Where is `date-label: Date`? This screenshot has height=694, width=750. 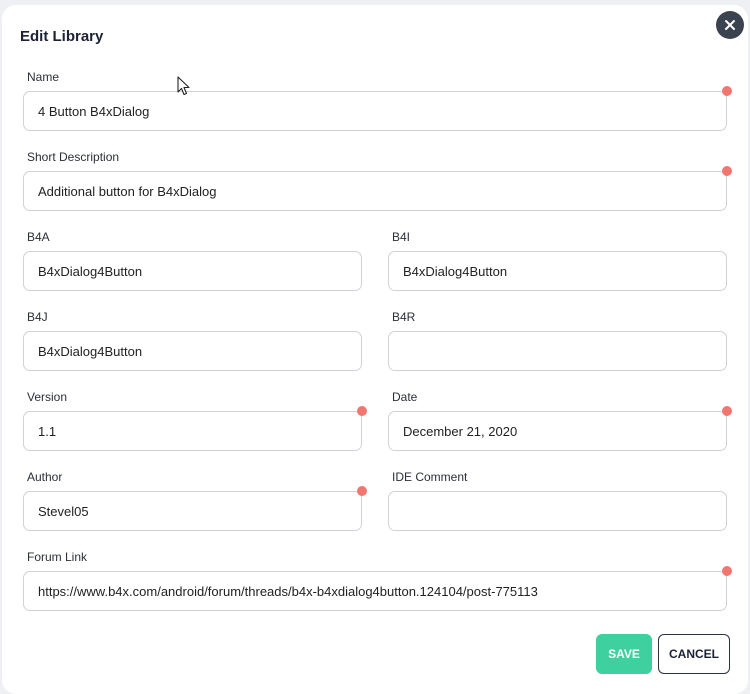
date-label: Date is located at coordinates (405, 397).